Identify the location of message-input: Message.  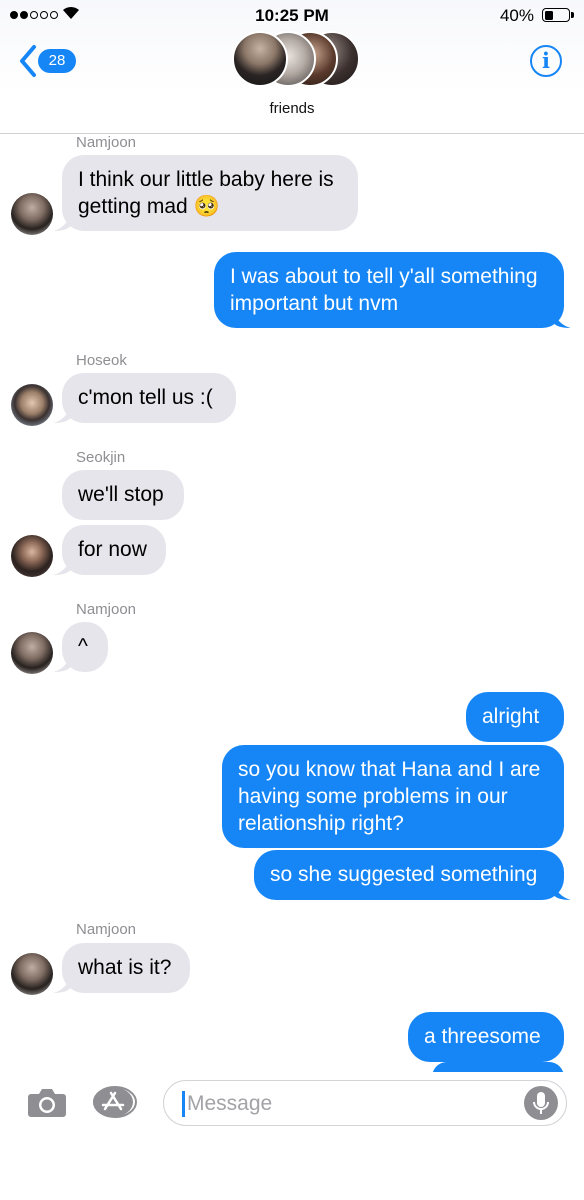
(365, 1103).